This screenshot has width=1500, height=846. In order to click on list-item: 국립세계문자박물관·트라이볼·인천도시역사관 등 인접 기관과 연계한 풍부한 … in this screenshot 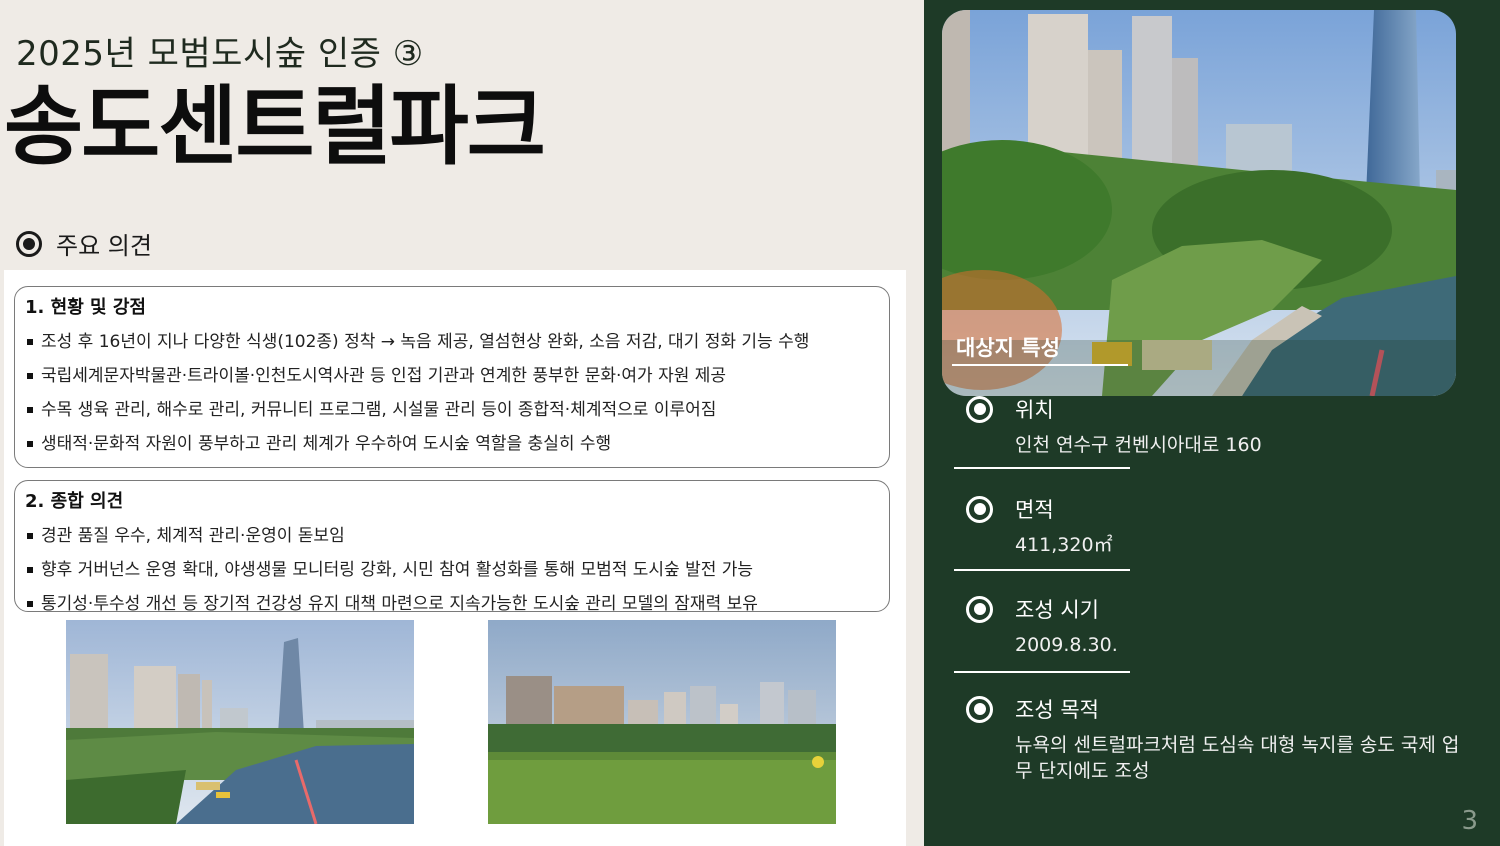, I will do `click(452, 376)`.